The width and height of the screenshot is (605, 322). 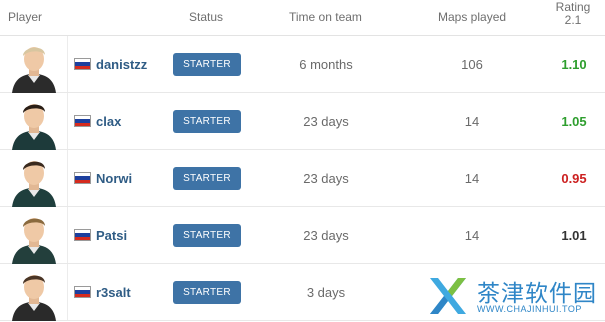 What do you see at coordinates (537, 294) in the screenshot?
I see `watermark-name: 茶津软件园` at bounding box center [537, 294].